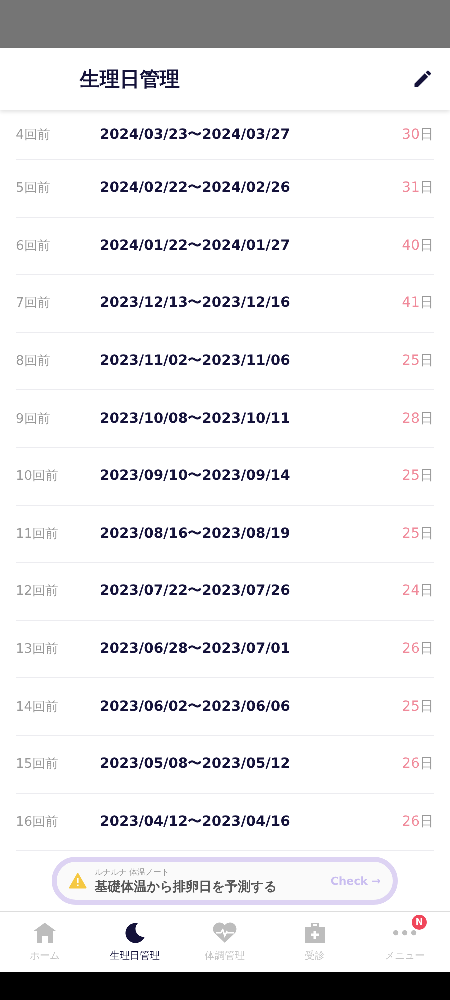 The image size is (450, 1000). I want to click on cycle-label: 4回前, so click(34, 135).